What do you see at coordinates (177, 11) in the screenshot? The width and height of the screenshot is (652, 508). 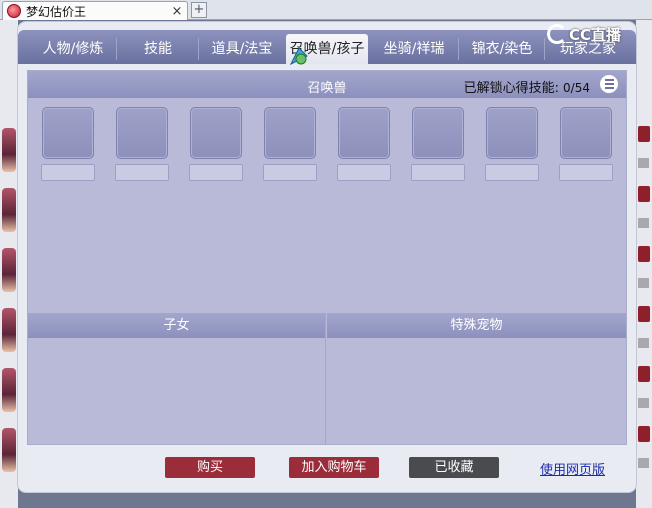 I see `close-icon: ×` at bounding box center [177, 11].